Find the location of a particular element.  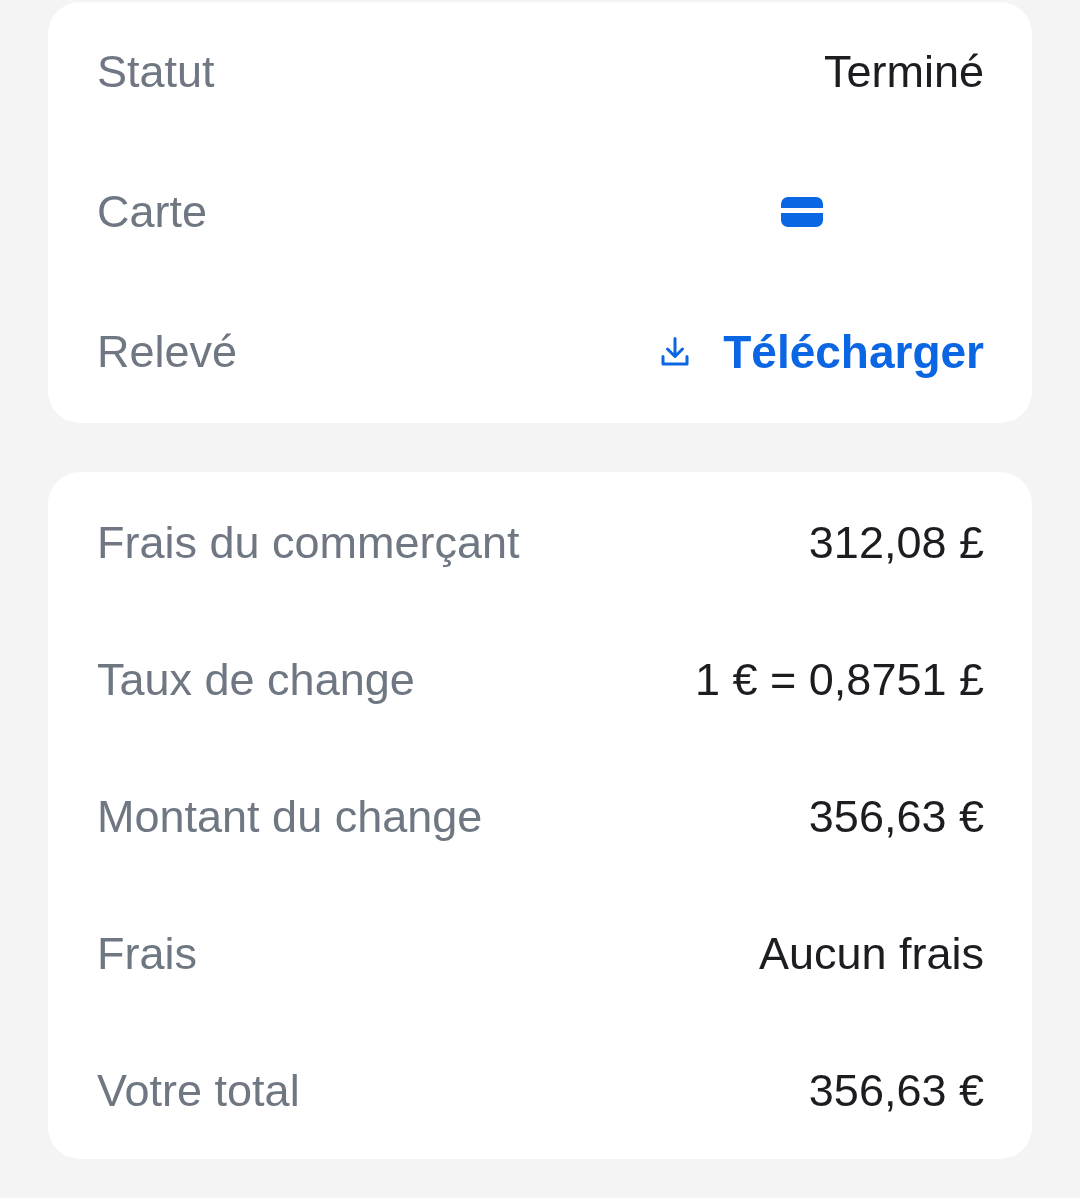

row-label: Frais du commerçant is located at coordinates (308, 542).